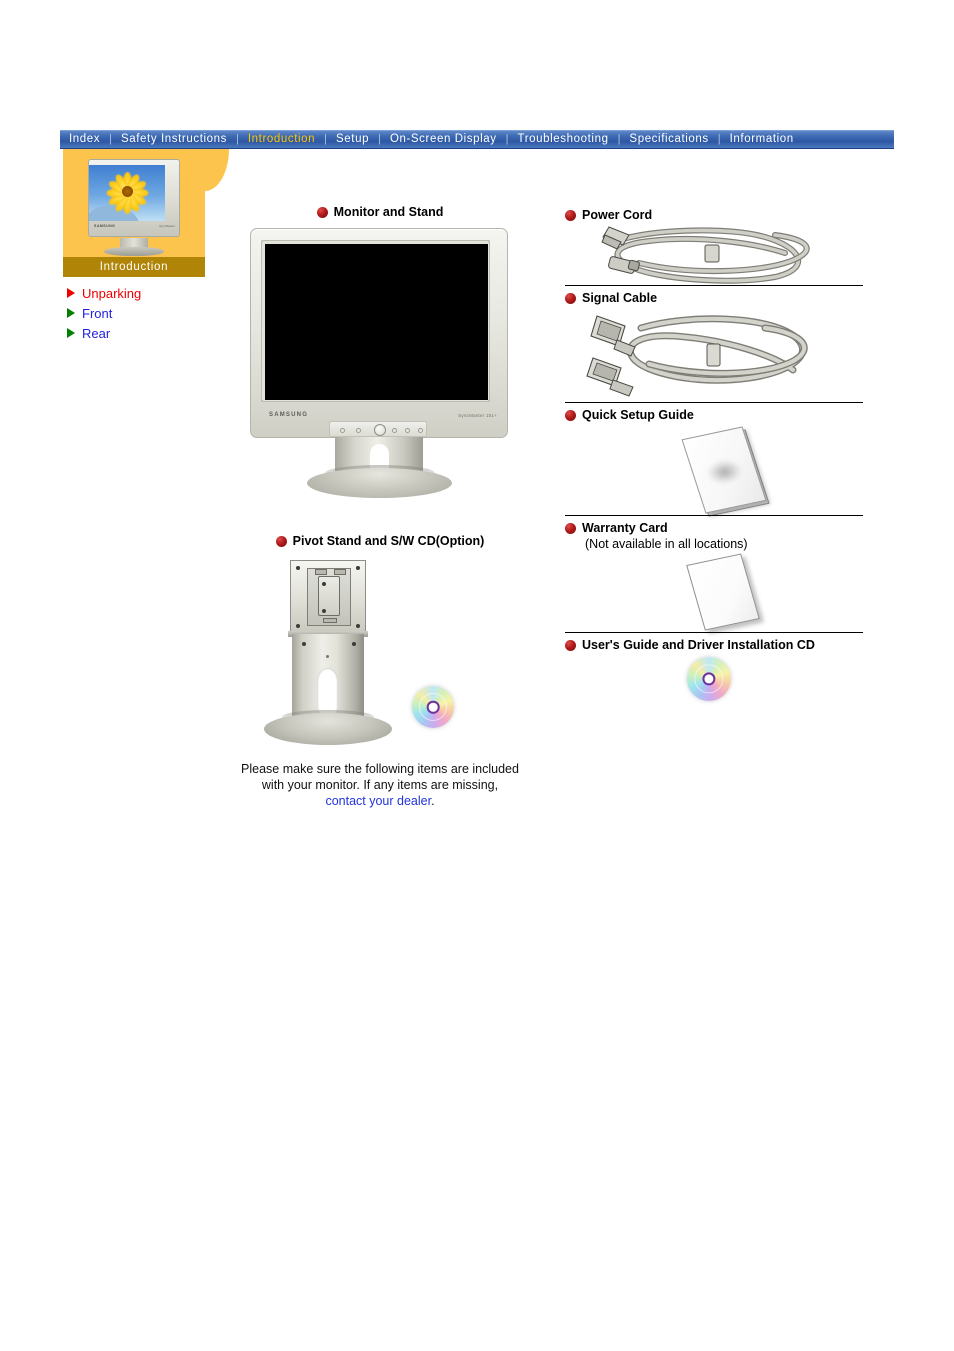 The width and height of the screenshot is (954, 1351). Describe the element at coordinates (715, 215) in the screenshot. I see `power-cord-heading-row: Power Cord` at that location.